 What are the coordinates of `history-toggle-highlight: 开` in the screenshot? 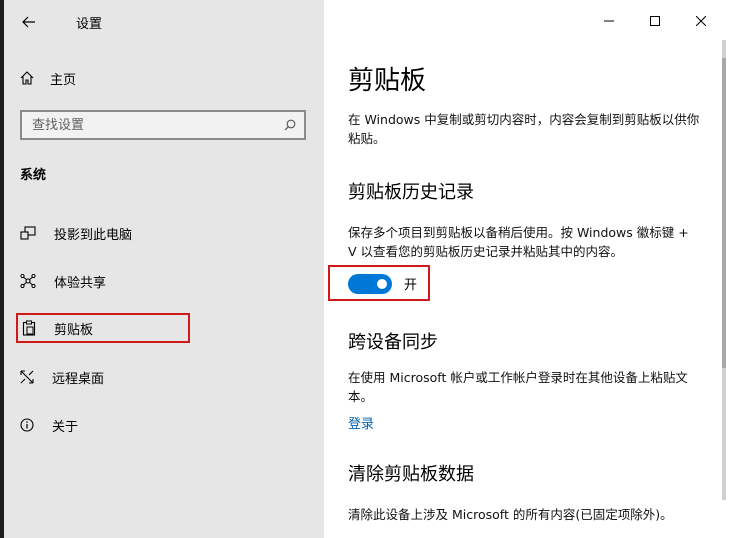 It's located at (379, 283).